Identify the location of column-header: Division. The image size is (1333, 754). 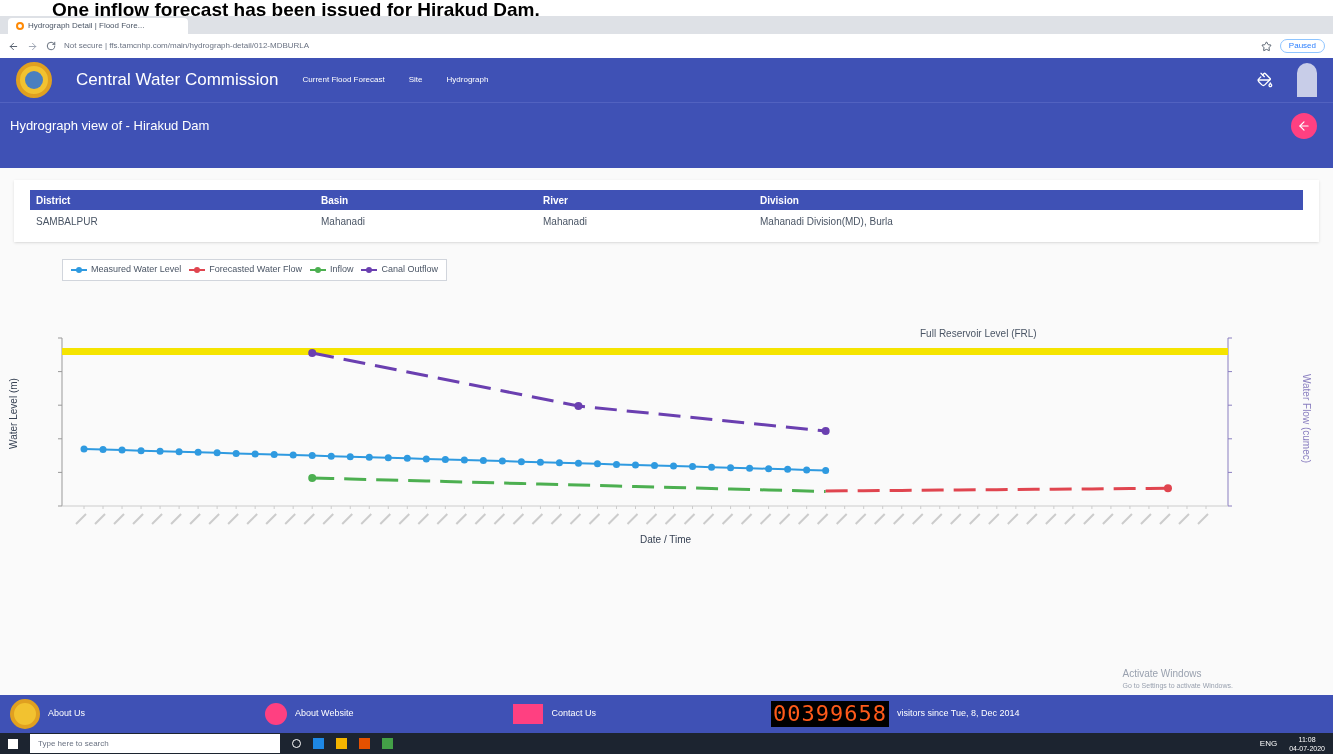
(780, 200).